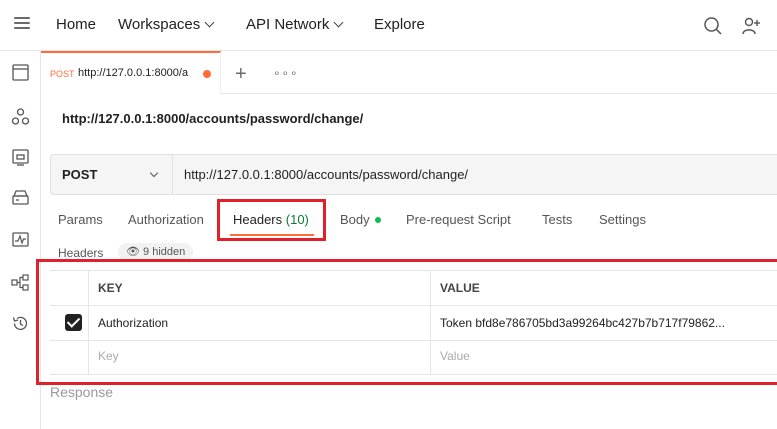  What do you see at coordinates (355, 219) in the screenshot?
I see `tab-body-label: Body` at bounding box center [355, 219].